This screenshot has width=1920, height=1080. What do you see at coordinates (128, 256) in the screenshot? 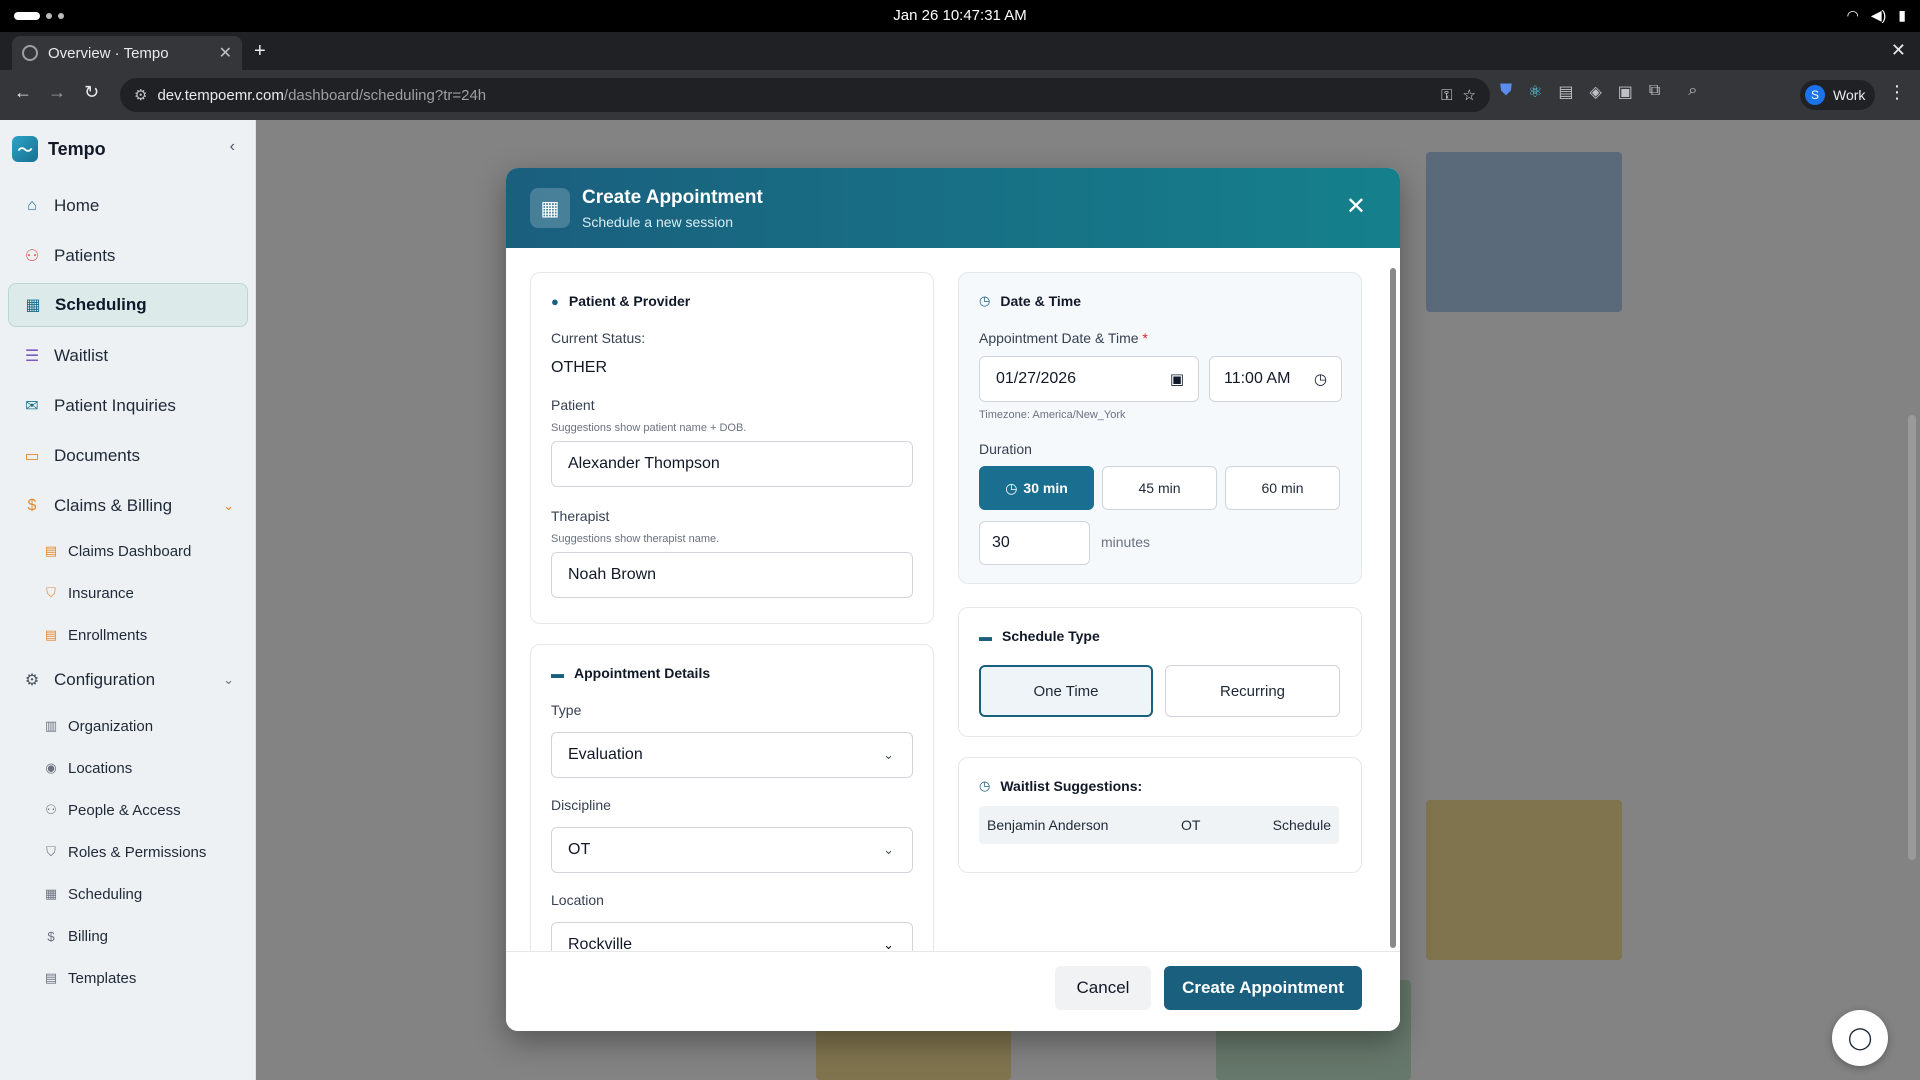
I see `sidebar-item-patients: ⚇ Patients` at bounding box center [128, 256].